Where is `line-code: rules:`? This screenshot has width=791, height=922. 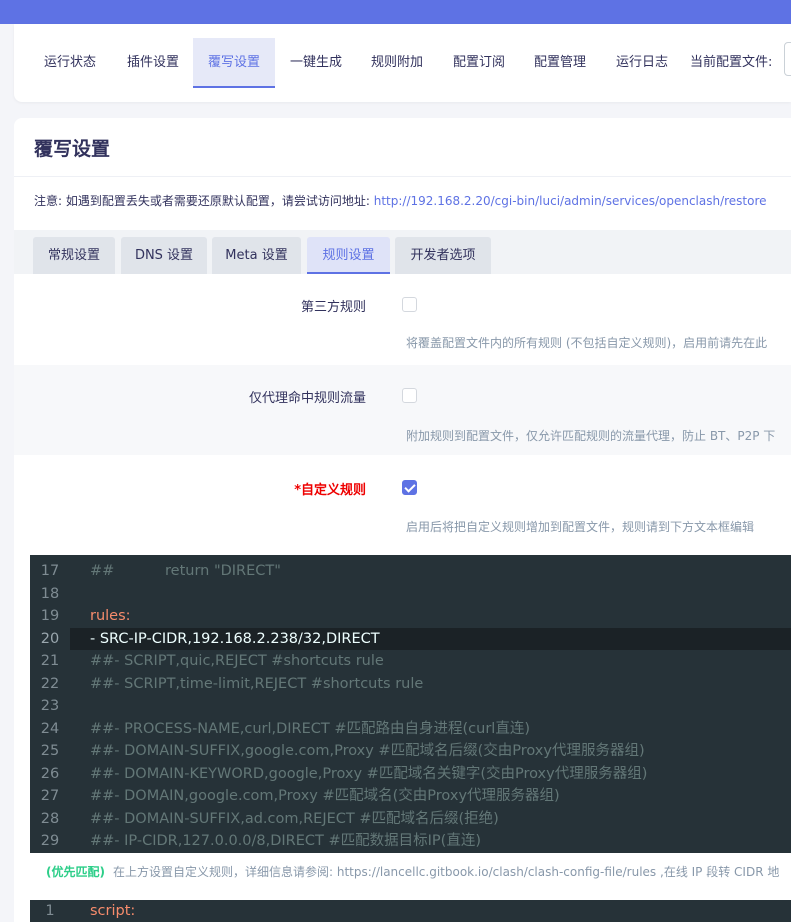
line-code: rules: is located at coordinates (110, 616).